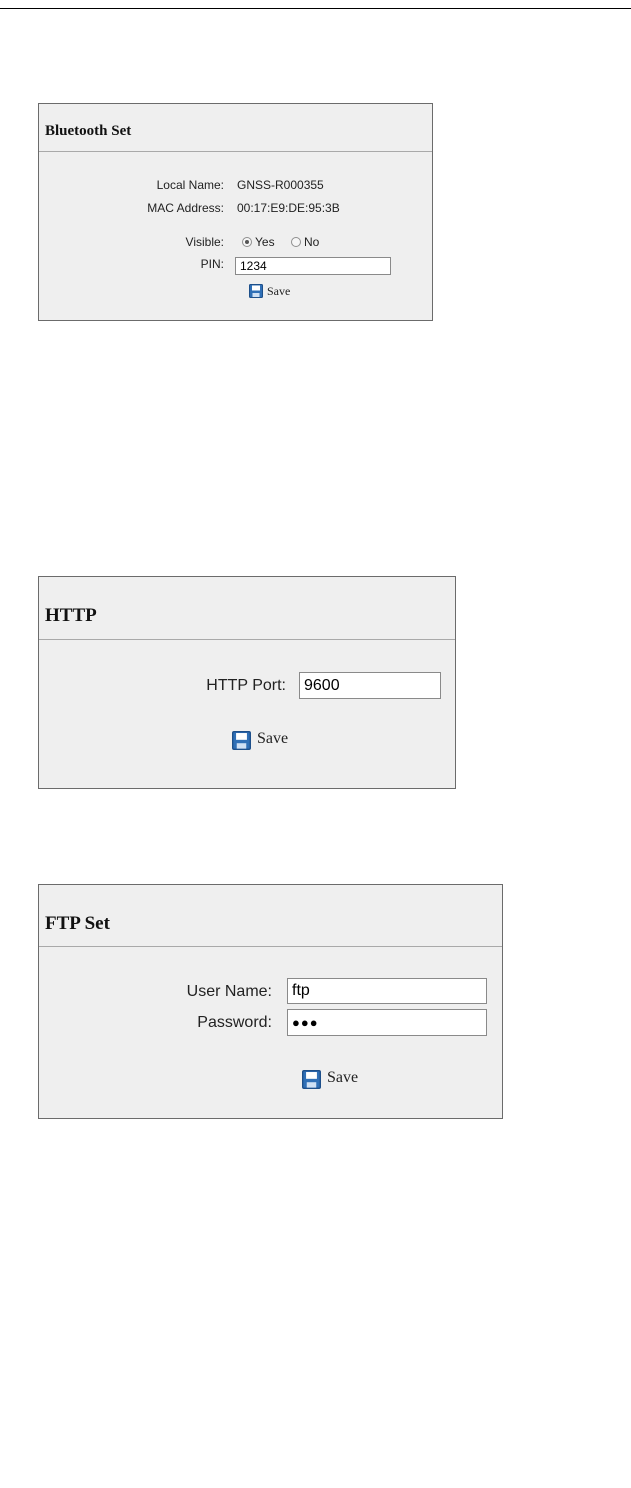  Describe the element at coordinates (387, 991) in the screenshot. I see `username-input: ftp` at that location.